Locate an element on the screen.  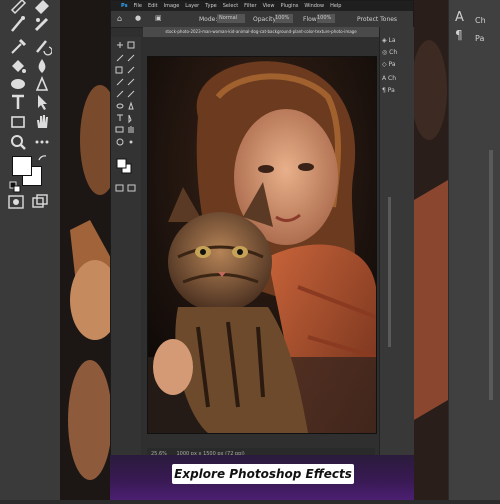
panel-character: A Ch is located at coordinates (389, 78).